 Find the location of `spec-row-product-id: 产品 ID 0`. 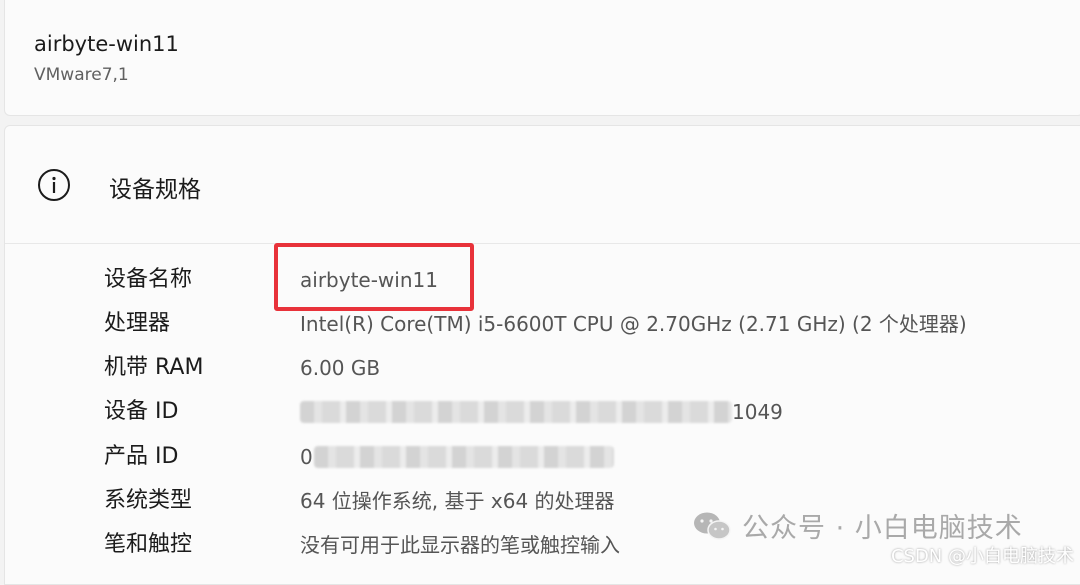

spec-row-product-id: 产品 ID 0 is located at coordinates (589, 457).